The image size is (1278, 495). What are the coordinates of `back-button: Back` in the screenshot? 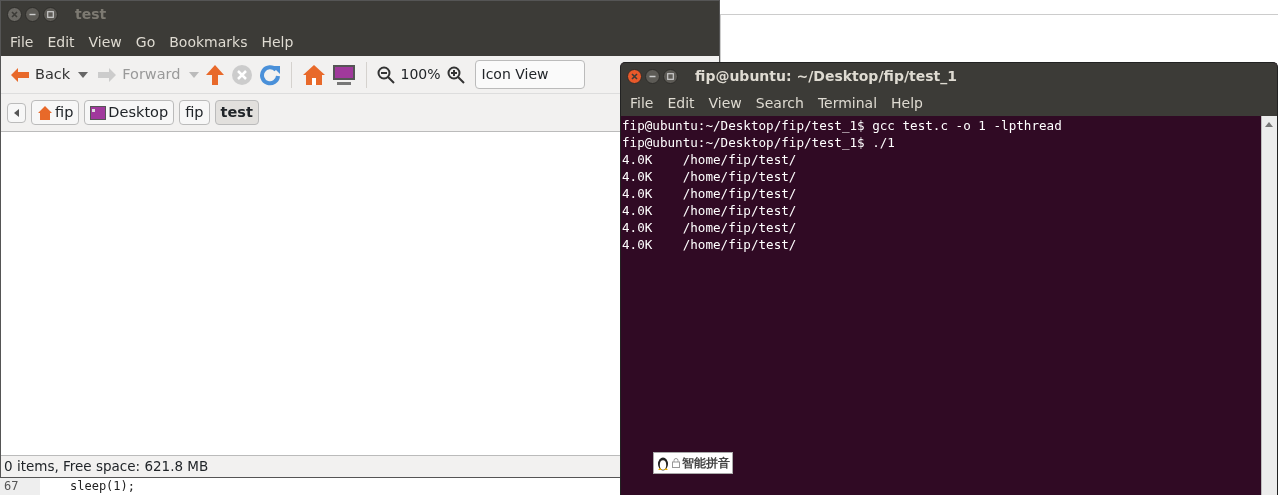 It's located at (40, 74).